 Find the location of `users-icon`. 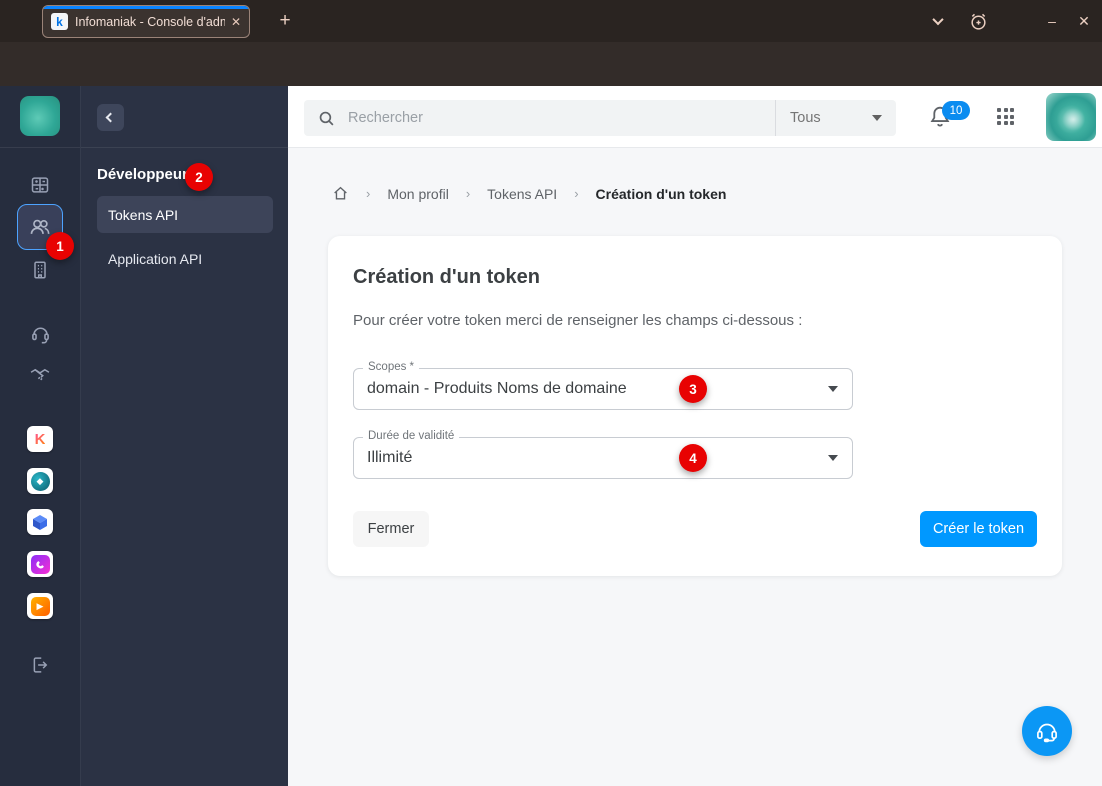

users-icon is located at coordinates (40, 227).